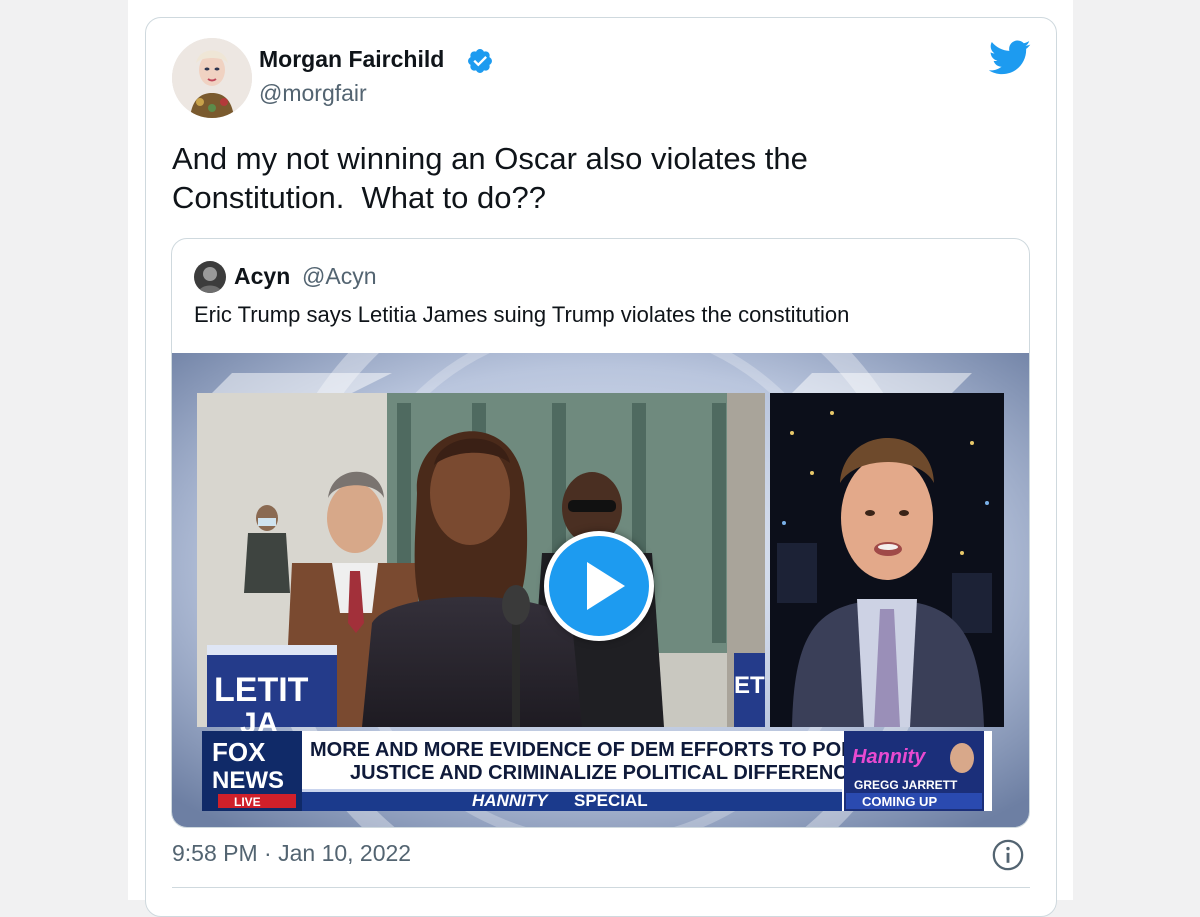  What do you see at coordinates (899, 801) in the screenshot?
I see `promo-coming: COMING UP` at bounding box center [899, 801].